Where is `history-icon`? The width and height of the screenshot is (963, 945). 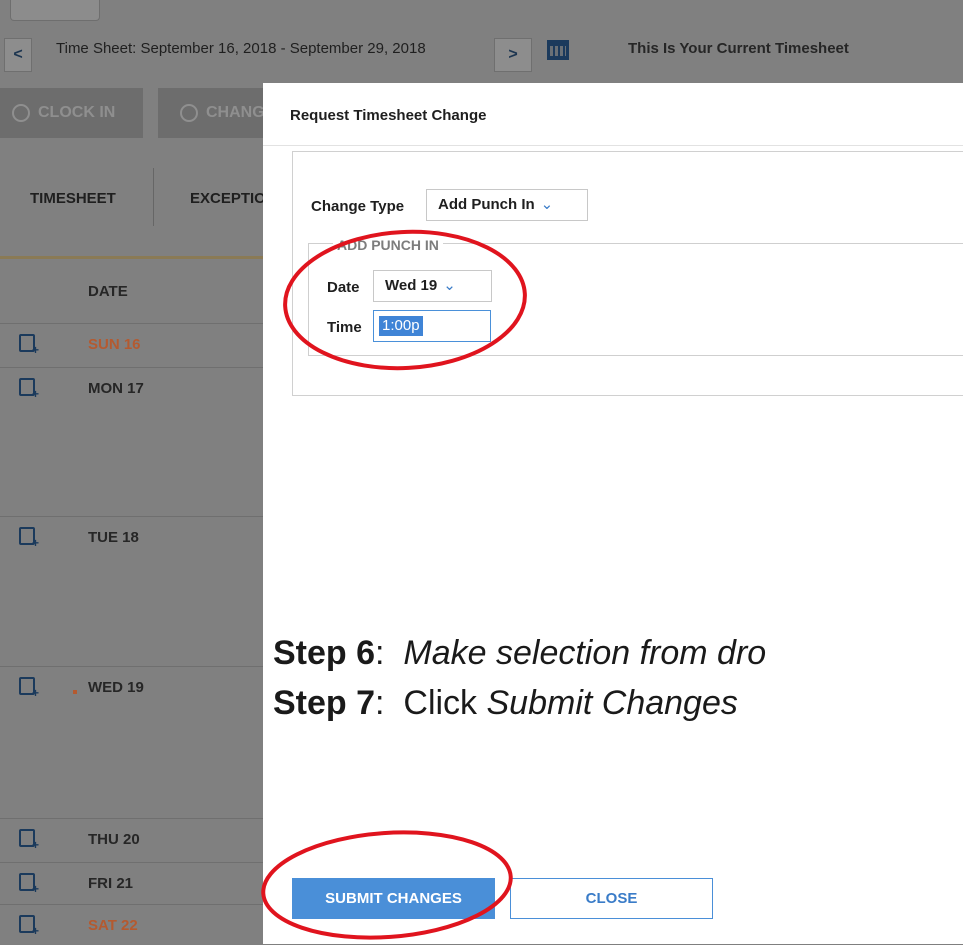 history-icon is located at coordinates (189, 112).